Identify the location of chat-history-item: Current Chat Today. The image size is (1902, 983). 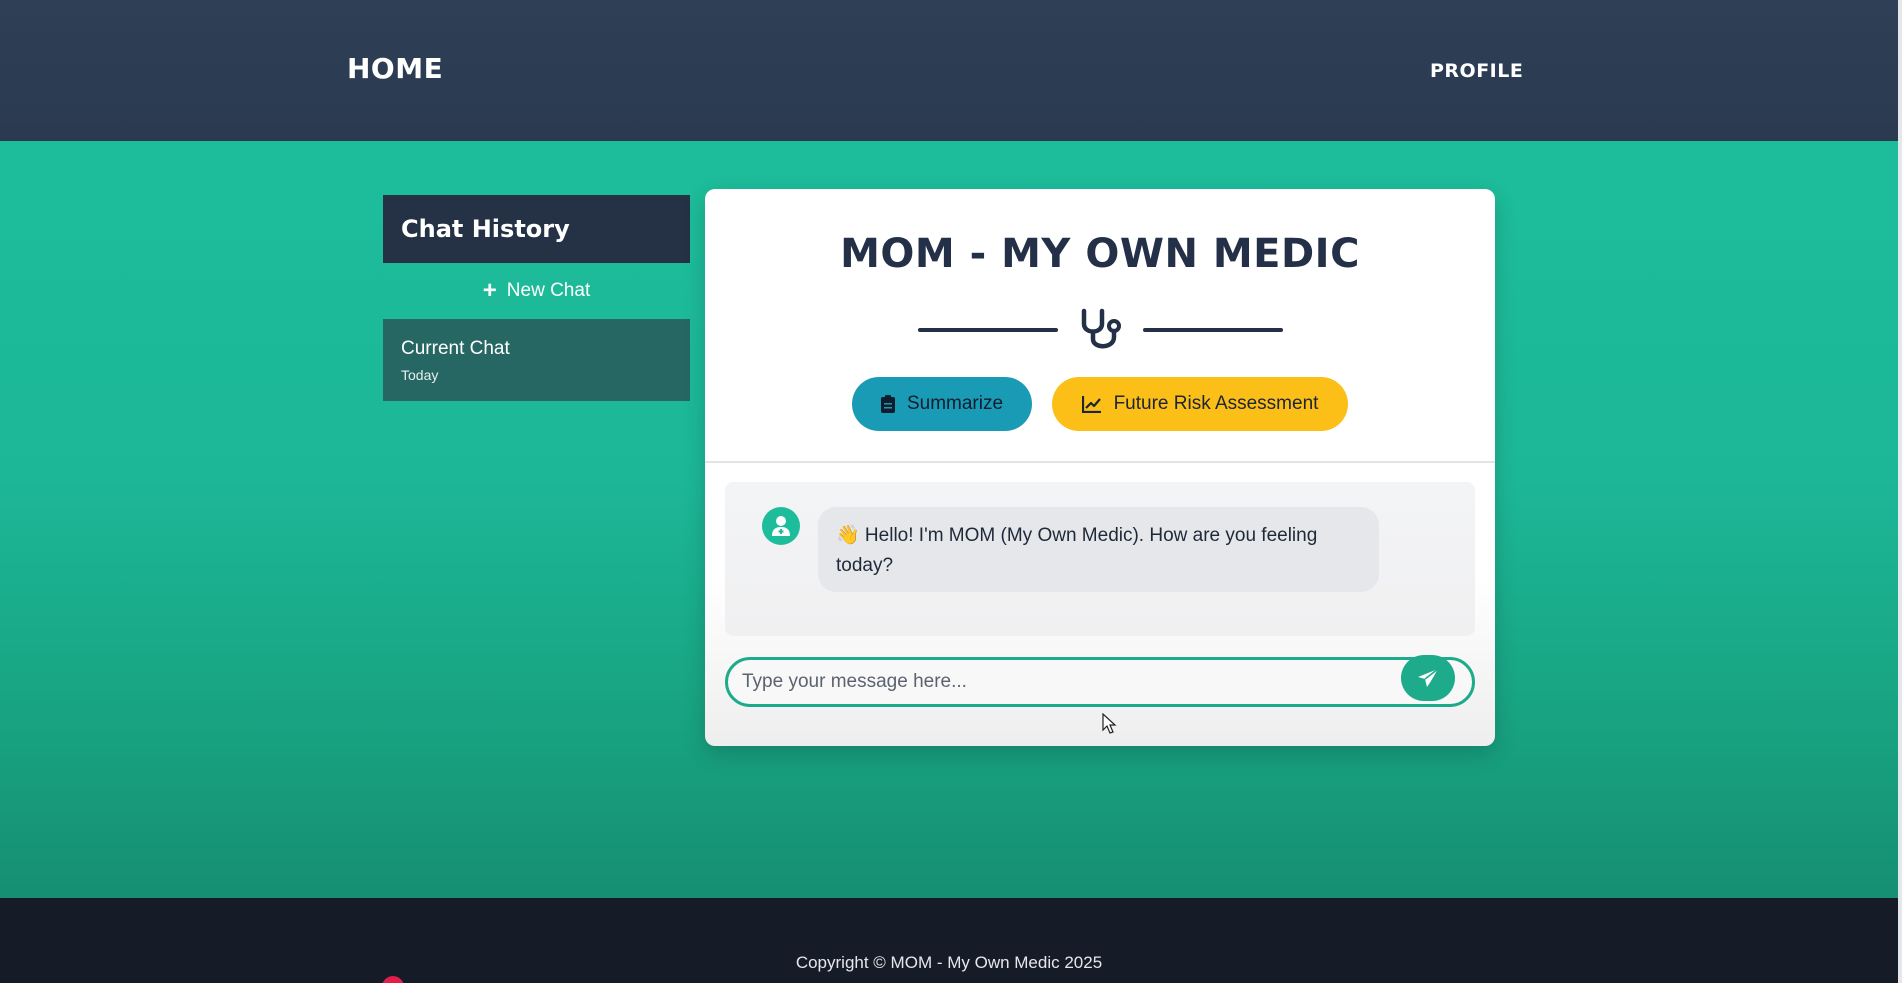
(536, 360).